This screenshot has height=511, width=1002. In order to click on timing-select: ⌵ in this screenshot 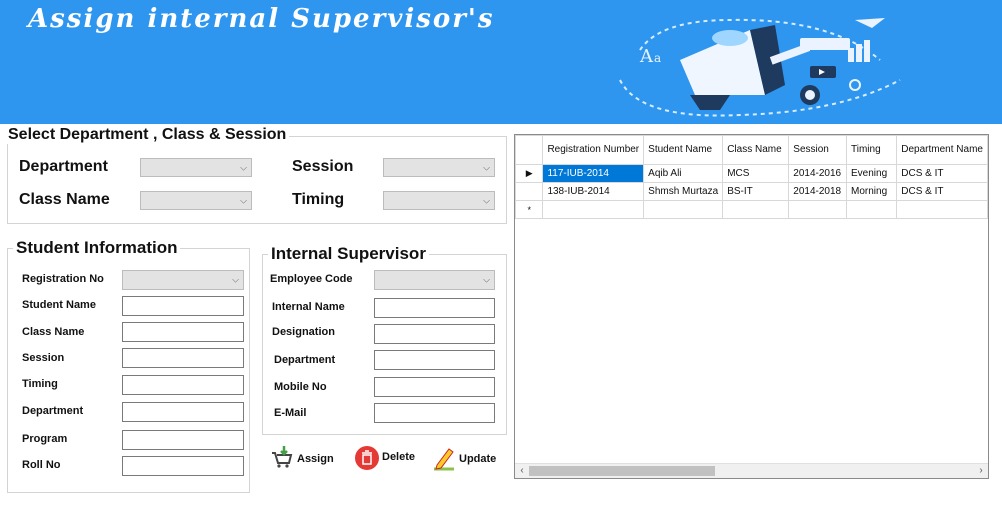, I will do `click(439, 200)`.